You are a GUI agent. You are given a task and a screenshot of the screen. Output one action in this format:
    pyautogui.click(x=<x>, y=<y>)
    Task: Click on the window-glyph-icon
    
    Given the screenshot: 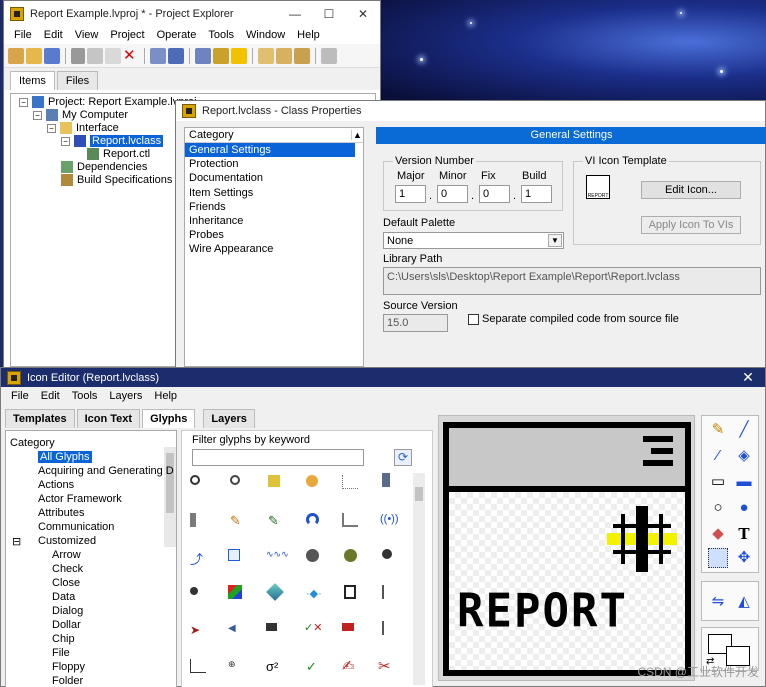 What is the action you would take?
    pyautogui.click(x=234, y=555)
    